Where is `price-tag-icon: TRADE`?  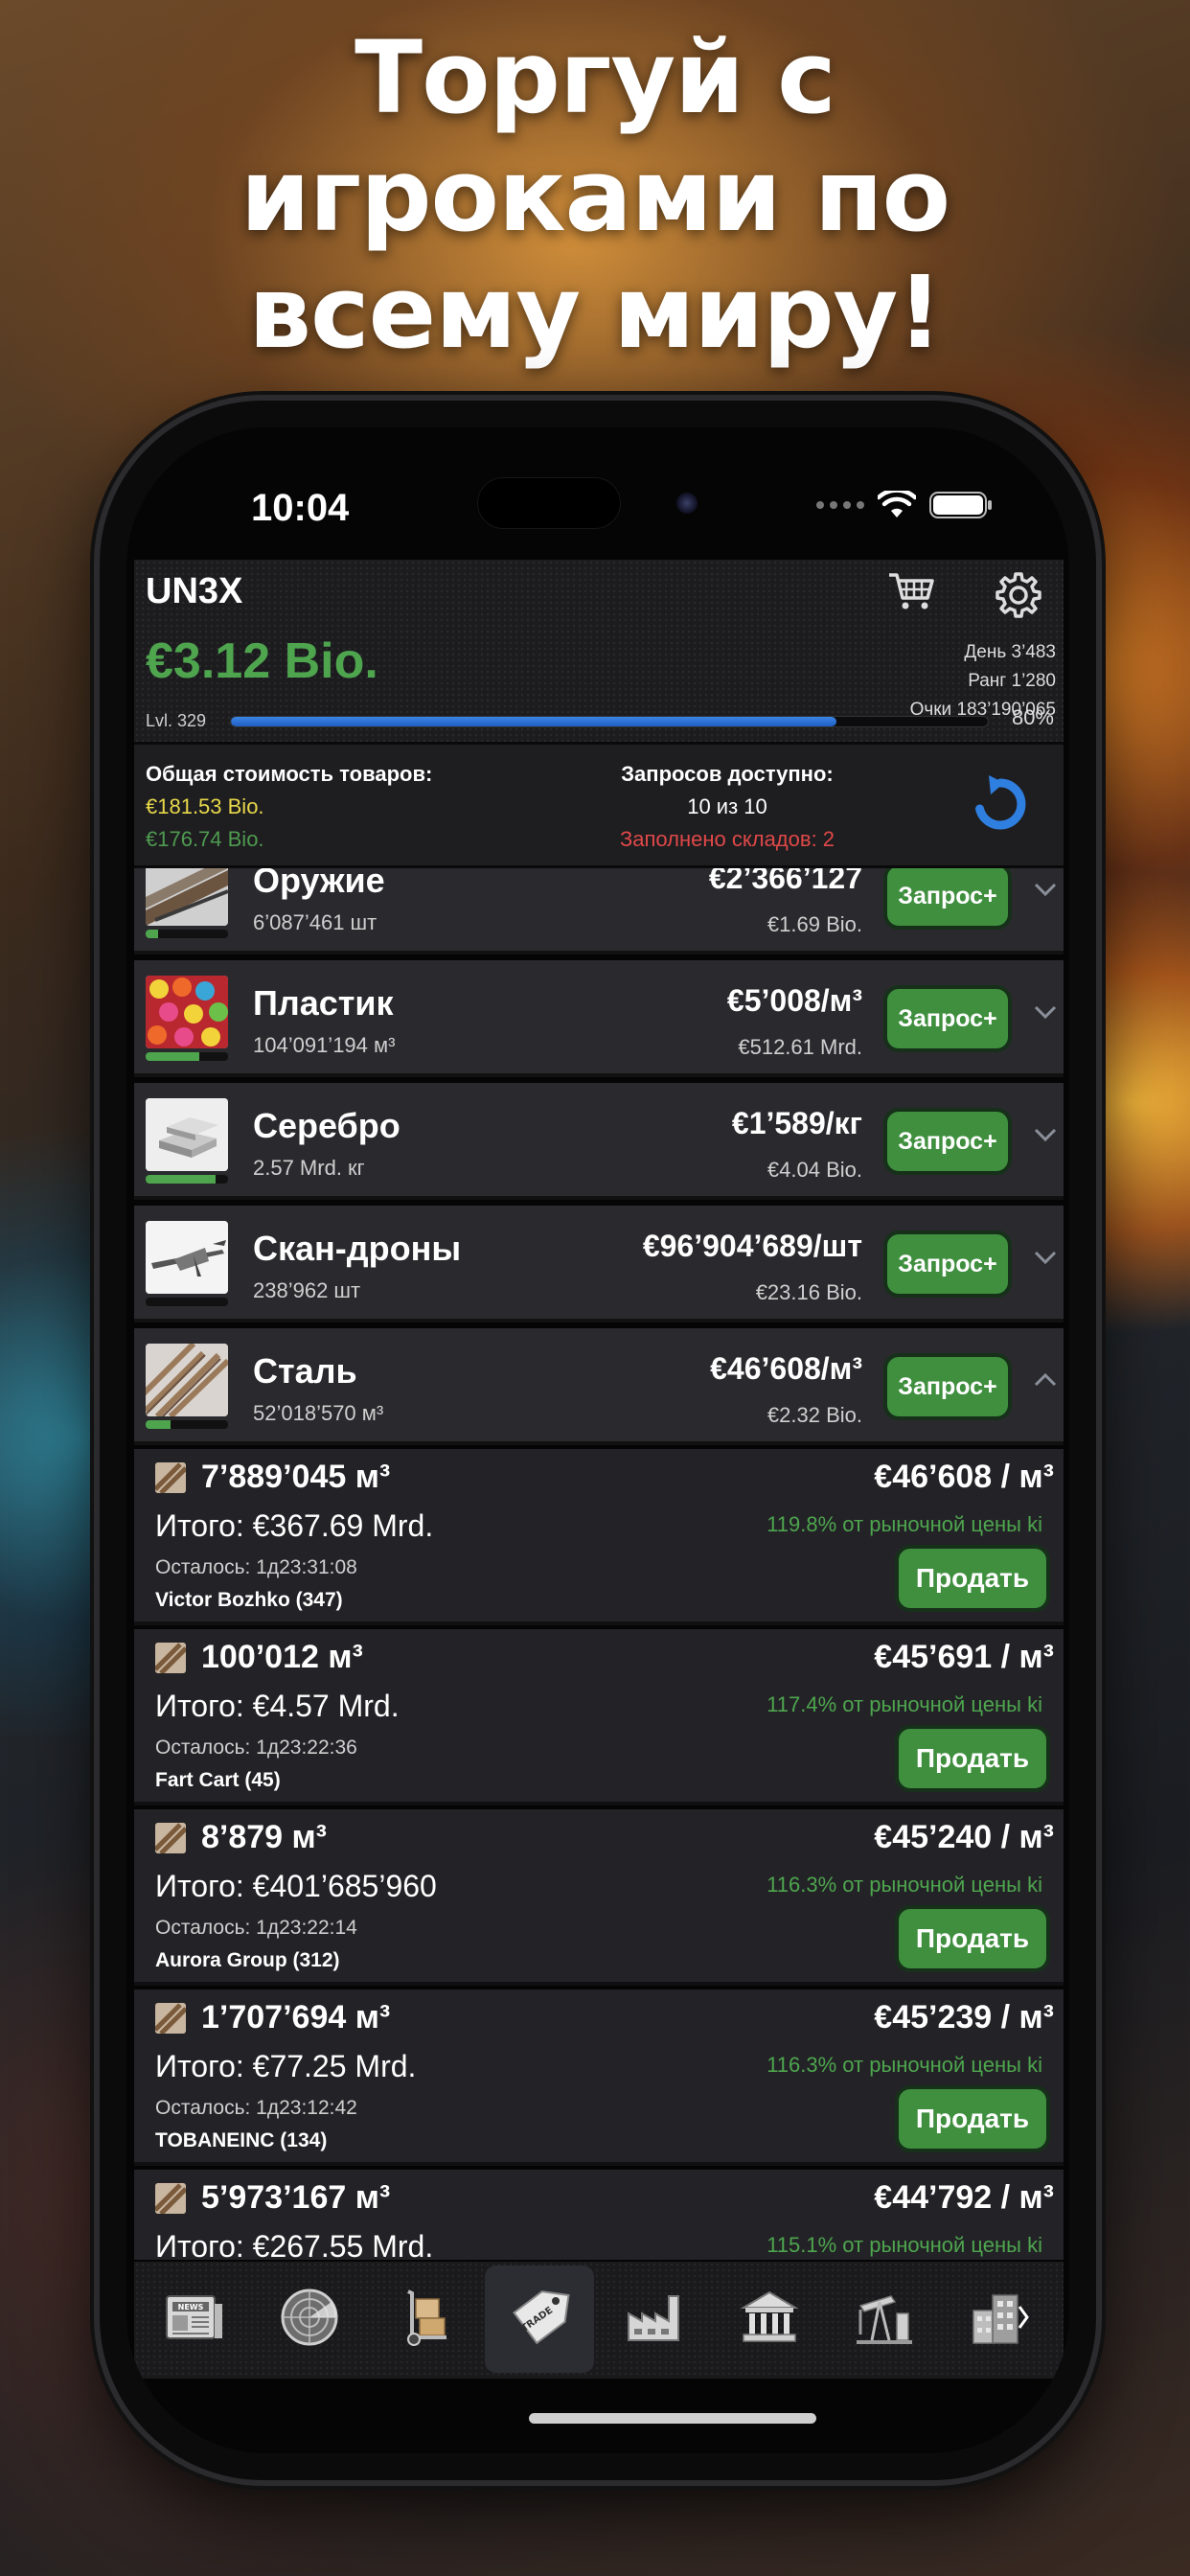
price-tag-icon: TRADE is located at coordinates (540, 2319).